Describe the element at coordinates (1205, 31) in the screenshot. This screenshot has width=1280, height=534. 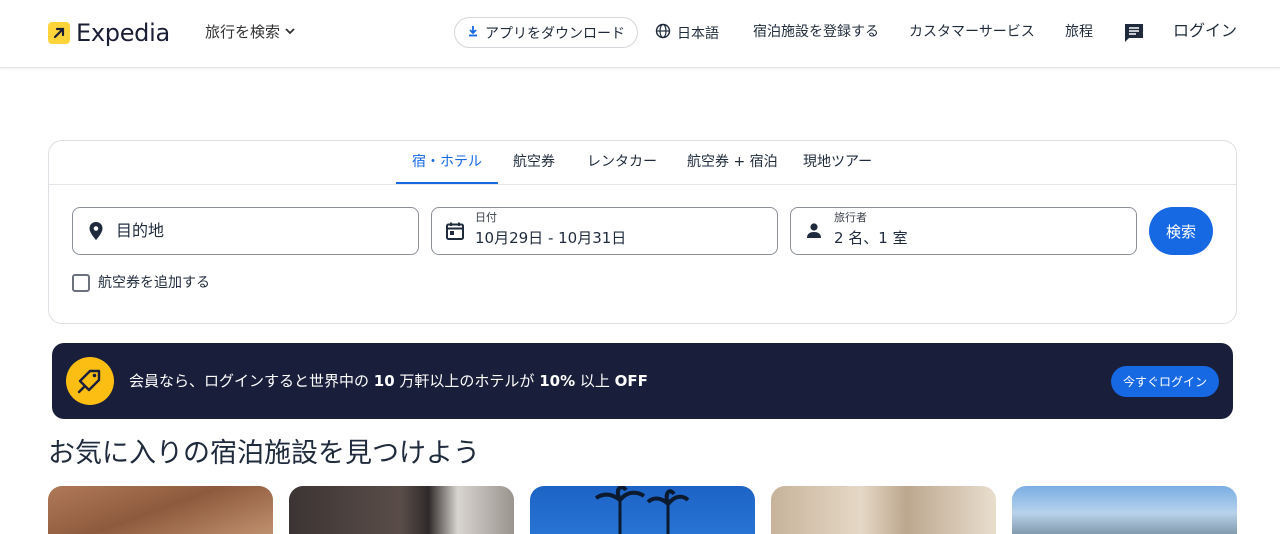
I see `login-link: ログイン` at that location.